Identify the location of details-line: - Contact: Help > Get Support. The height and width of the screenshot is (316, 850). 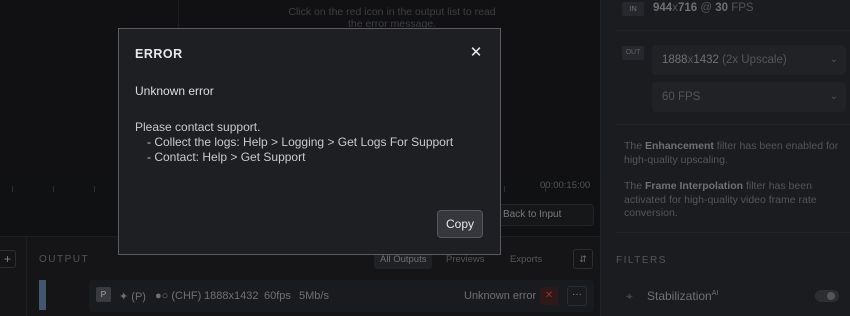
(226, 157).